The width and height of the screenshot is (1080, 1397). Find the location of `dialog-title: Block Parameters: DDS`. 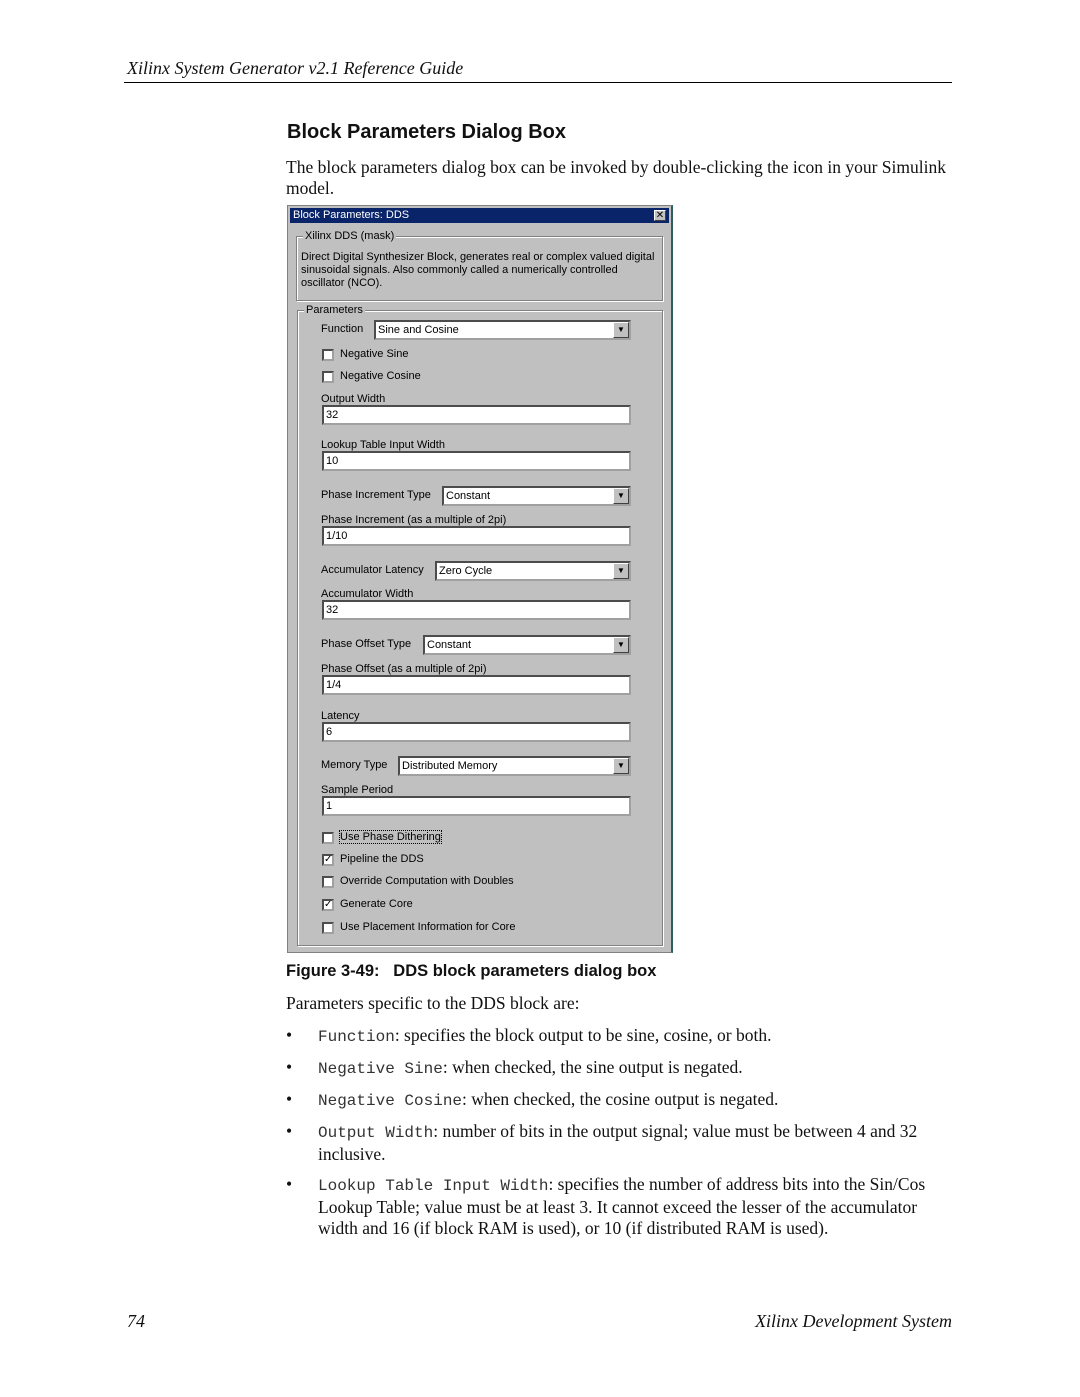

dialog-title: Block Parameters: DDS is located at coordinates (351, 215).